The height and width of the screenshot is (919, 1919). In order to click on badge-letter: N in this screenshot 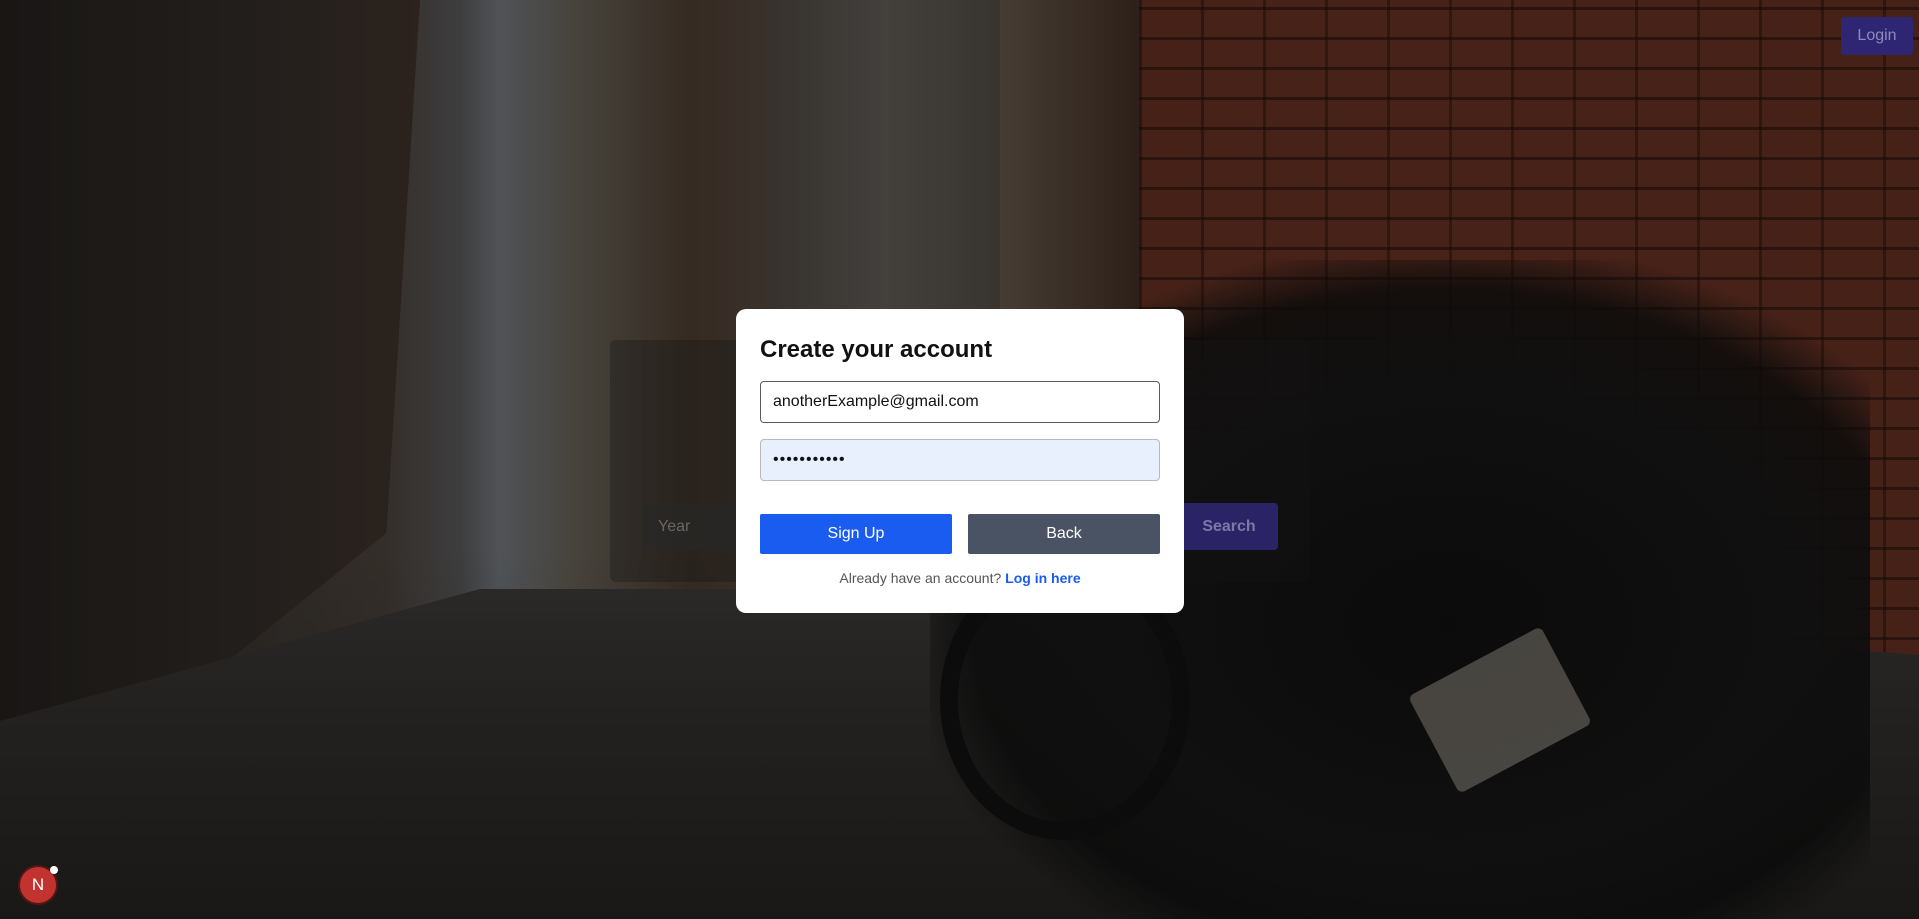, I will do `click(38, 884)`.